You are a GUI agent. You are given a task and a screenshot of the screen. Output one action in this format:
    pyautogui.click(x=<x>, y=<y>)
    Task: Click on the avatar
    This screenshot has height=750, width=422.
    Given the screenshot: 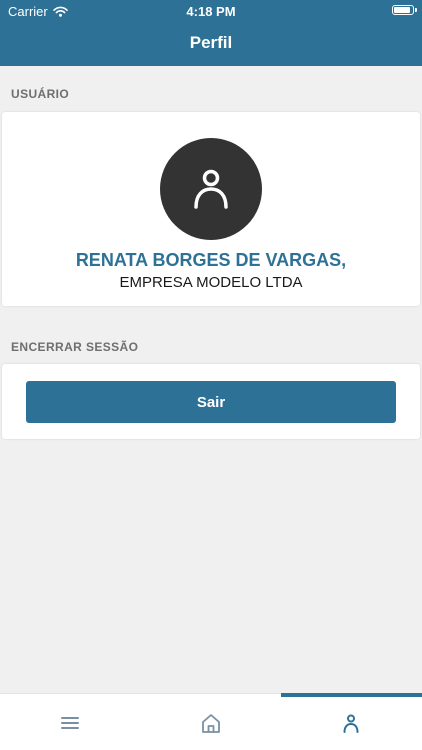 What is the action you would take?
    pyautogui.click(x=211, y=189)
    